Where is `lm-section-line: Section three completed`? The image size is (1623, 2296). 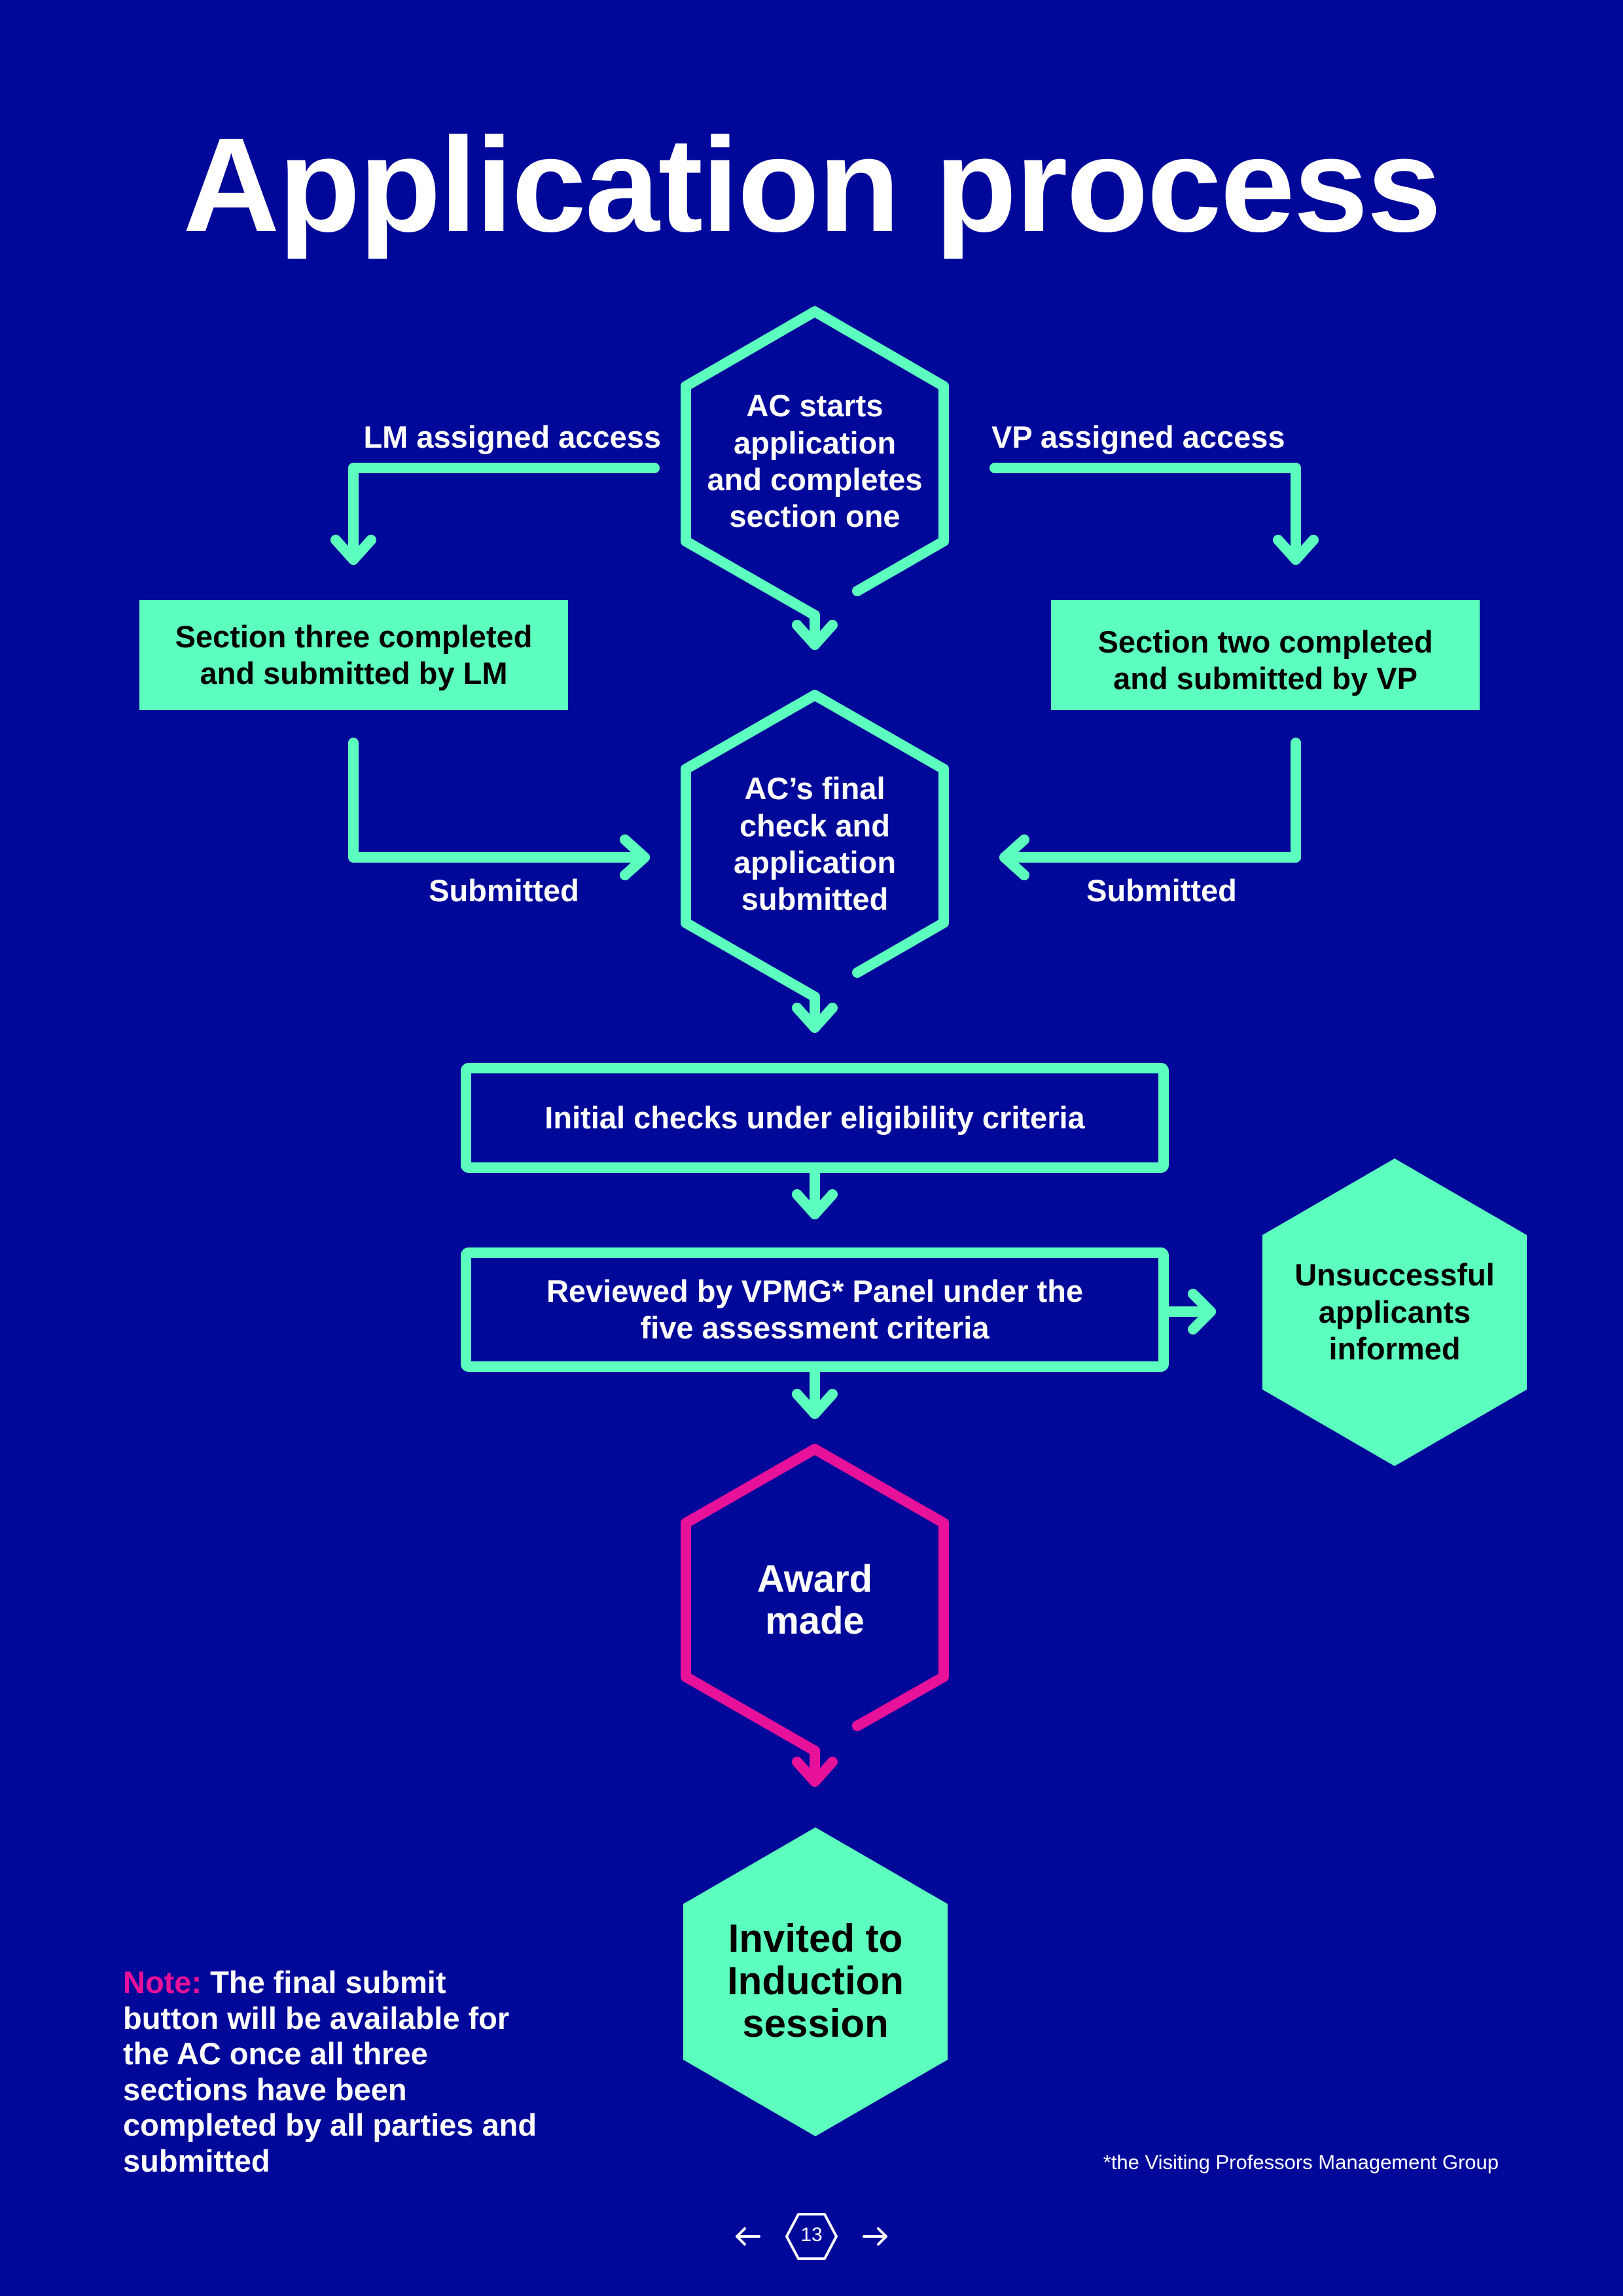
lm-section-line: Section three completed is located at coordinates (354, 636).